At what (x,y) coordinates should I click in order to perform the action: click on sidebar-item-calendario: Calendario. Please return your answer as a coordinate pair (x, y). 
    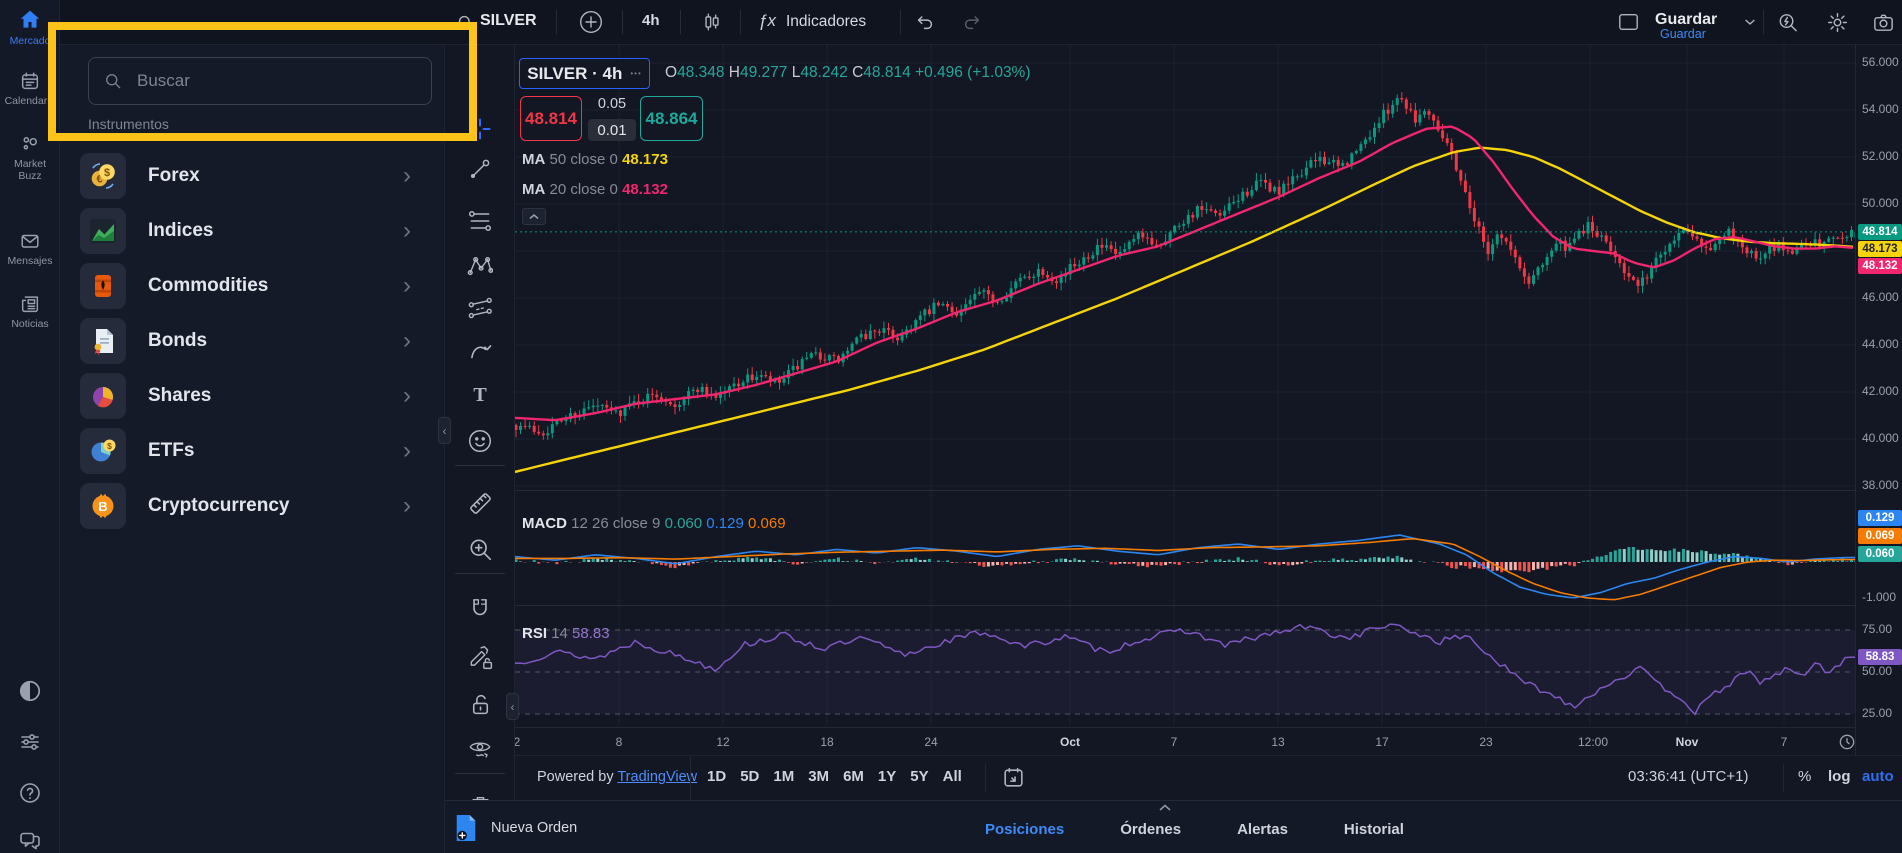
    Looking at the image, I should click on (30, 88).